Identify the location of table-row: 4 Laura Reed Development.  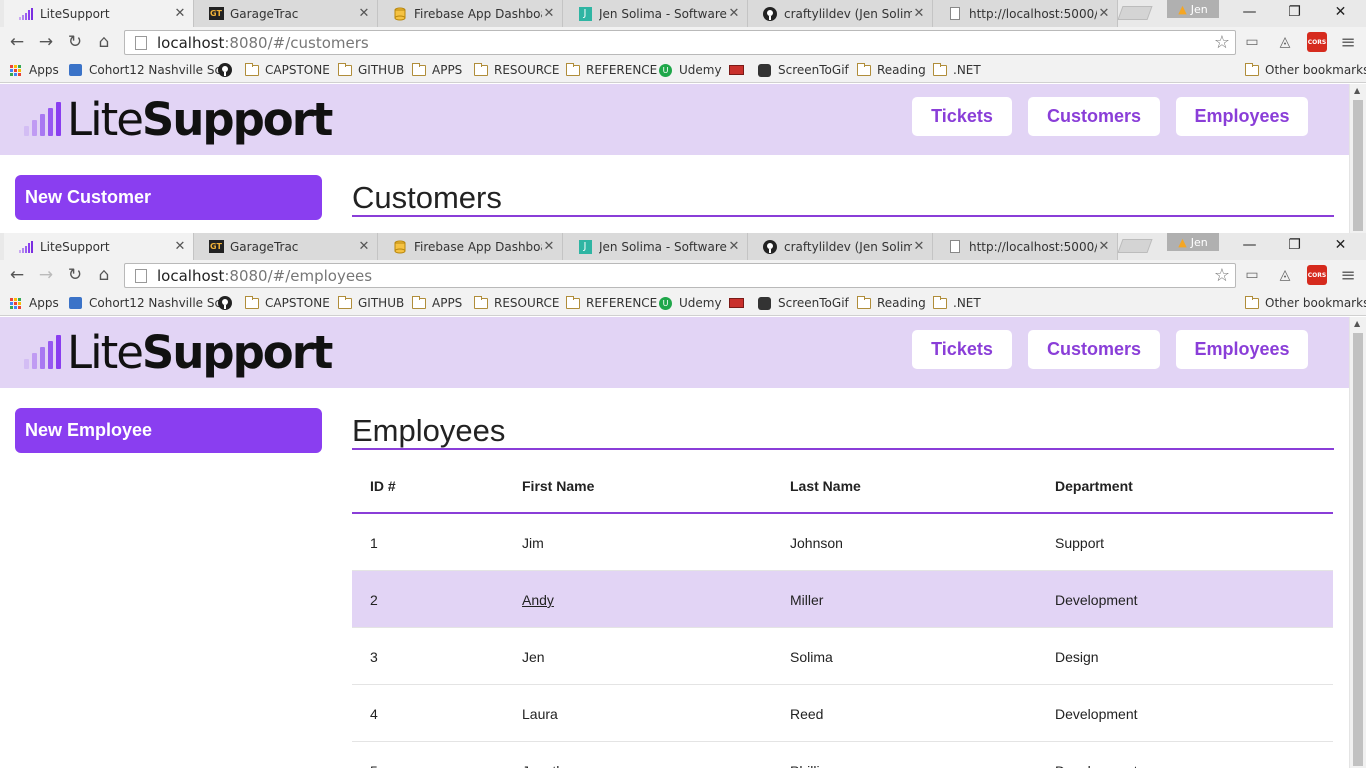
(842, 713).